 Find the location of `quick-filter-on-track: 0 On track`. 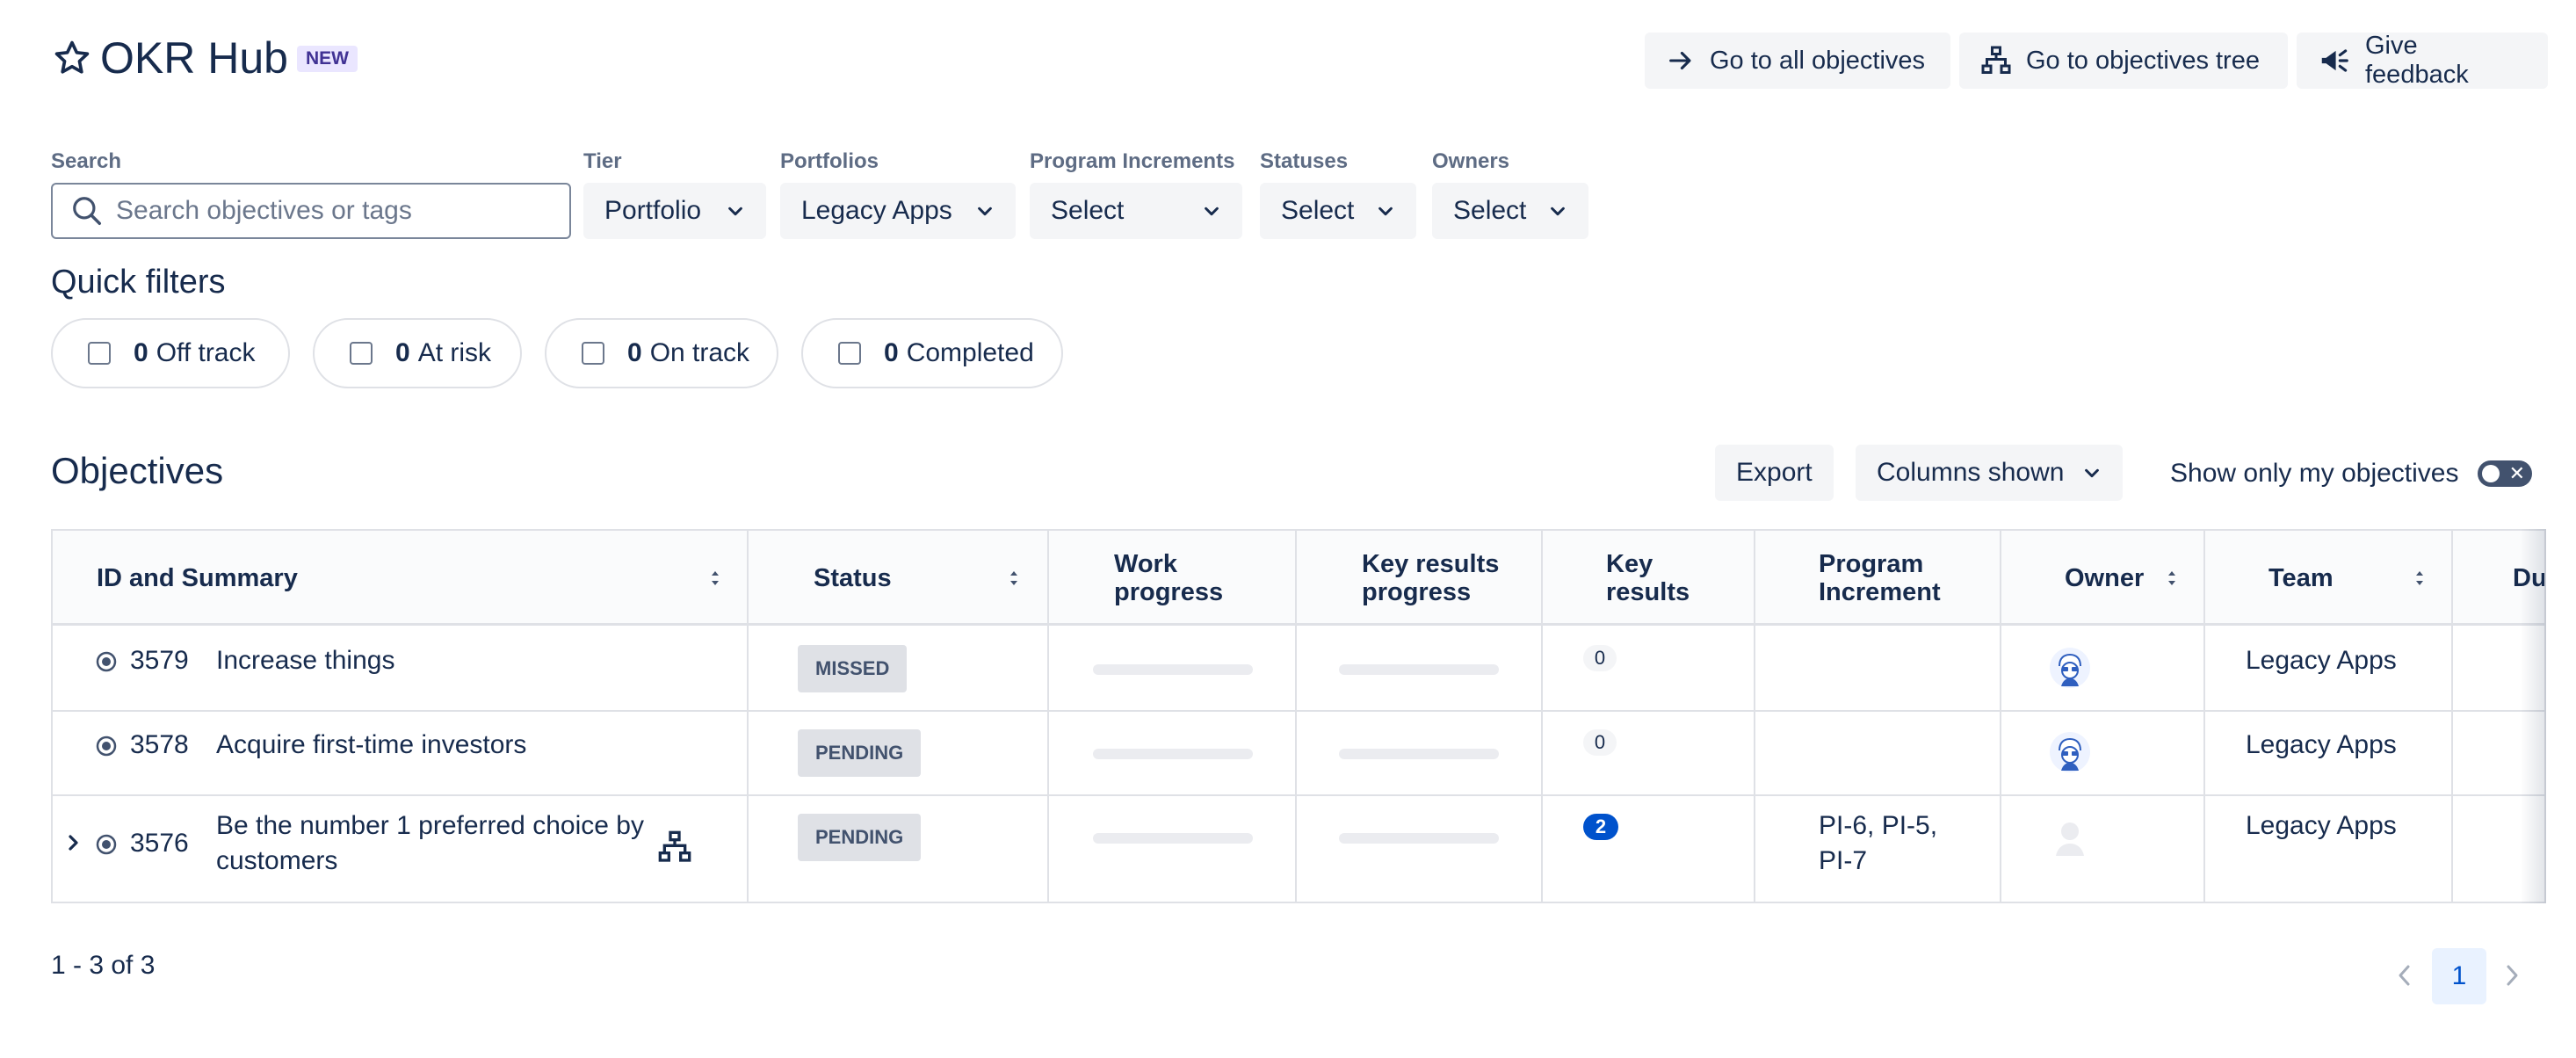

quick-filter-on-track: 0 On track is located at coordinates (661, 353).